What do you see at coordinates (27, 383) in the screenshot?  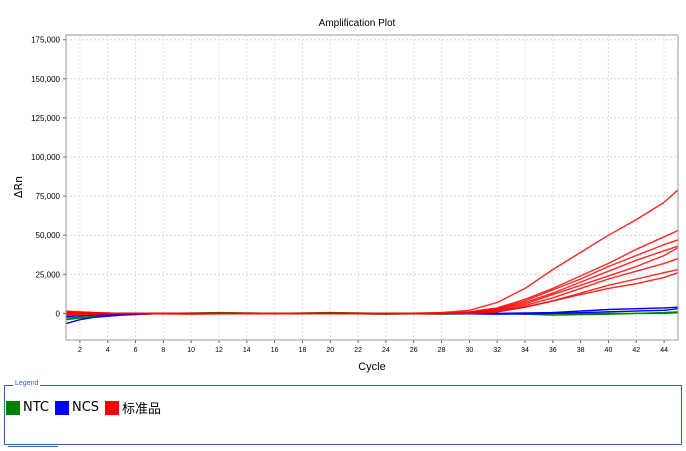 I see `legend-title: Legend` at bounding box center [27, 383].